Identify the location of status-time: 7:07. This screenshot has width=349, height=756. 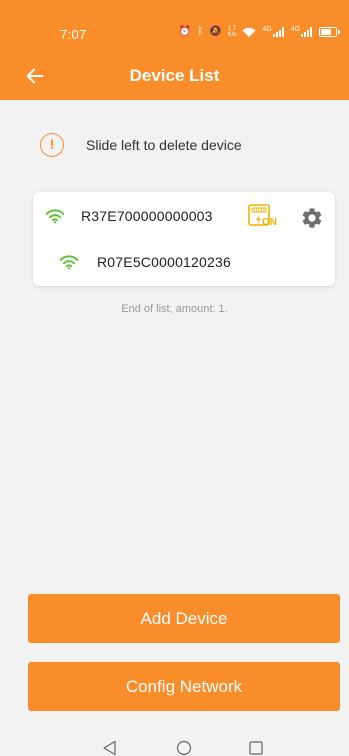
(73, 34).